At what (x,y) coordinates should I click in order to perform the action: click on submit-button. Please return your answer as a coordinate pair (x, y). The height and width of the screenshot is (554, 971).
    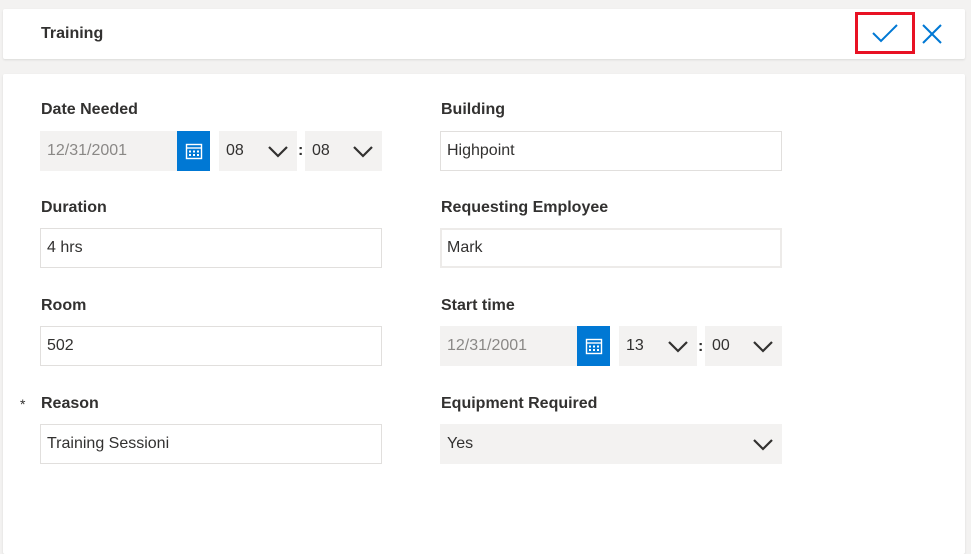
    Looking at the image, I should click on (885, 33).